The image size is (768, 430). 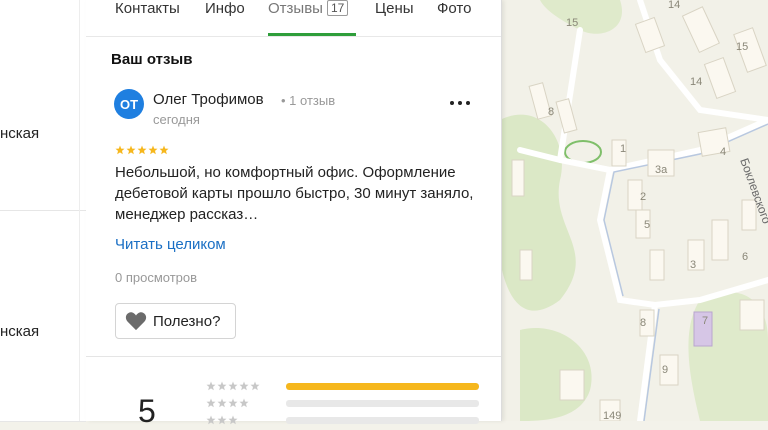 What do you see at coordinates (152, 59) in the screenshot?
I see `section-title: Ваш отзыв` at bounding box center [152, 59].